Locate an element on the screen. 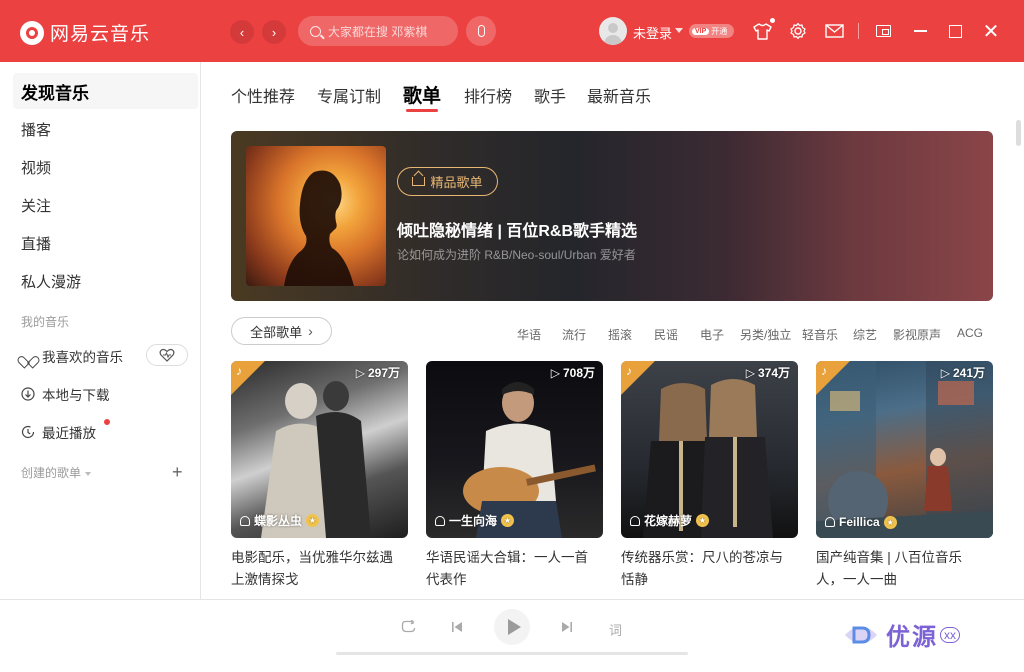 The height and width of the screenshot is (672, 1024). sidebar-item-live: 直播 is located at coordinates (105, 243).